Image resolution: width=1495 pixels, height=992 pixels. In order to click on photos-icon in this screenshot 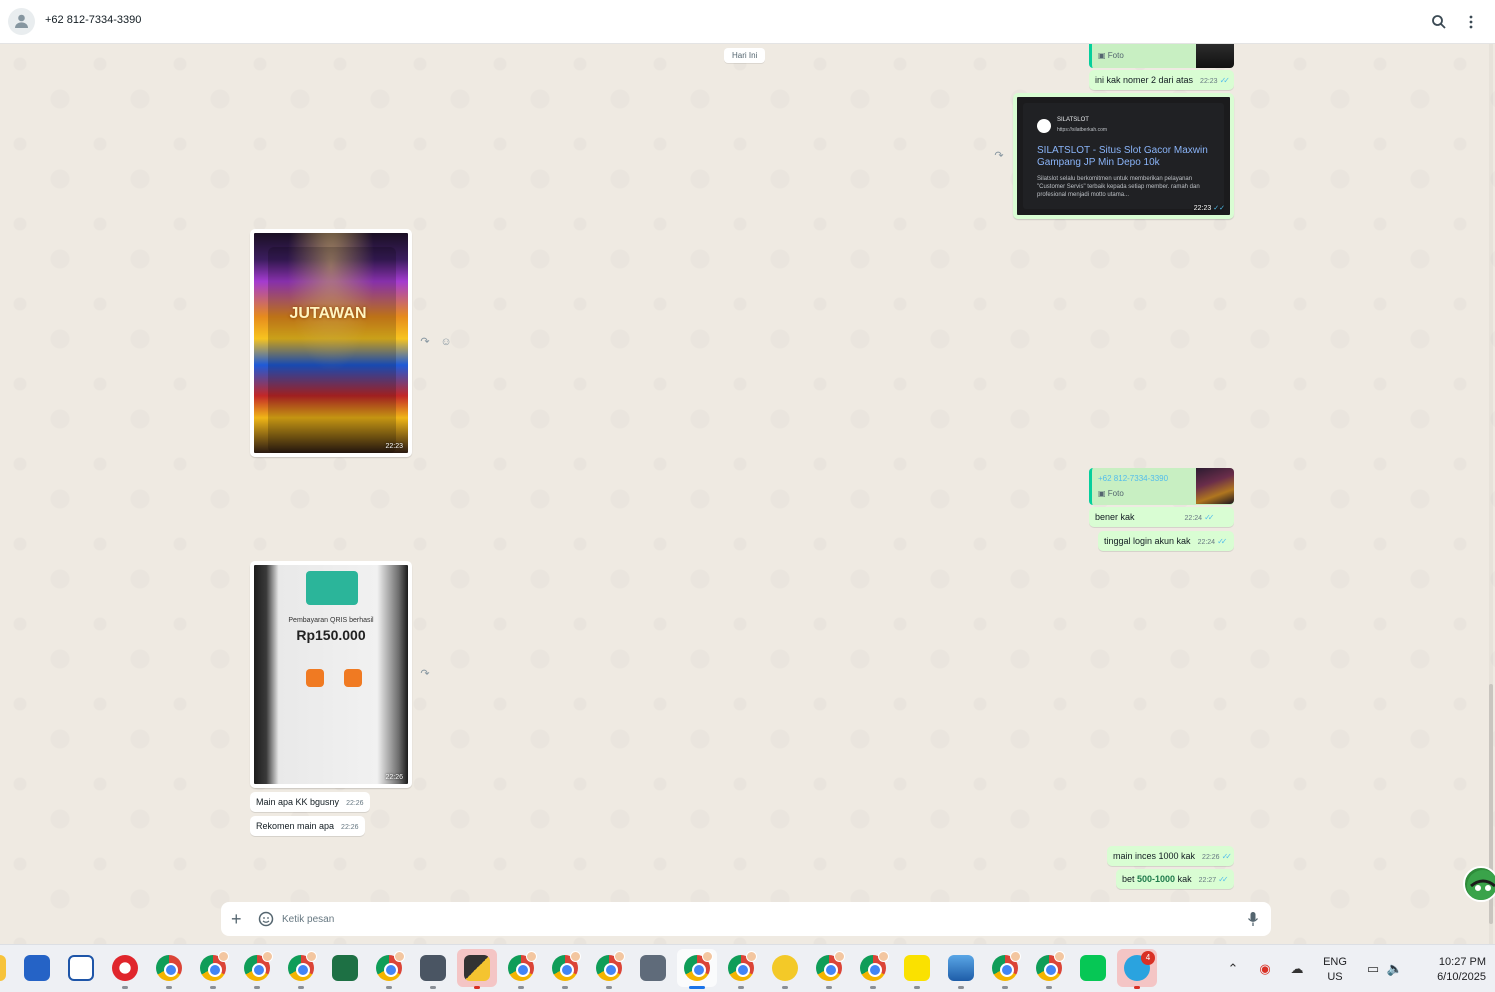, I will do `click(961, 968)`.